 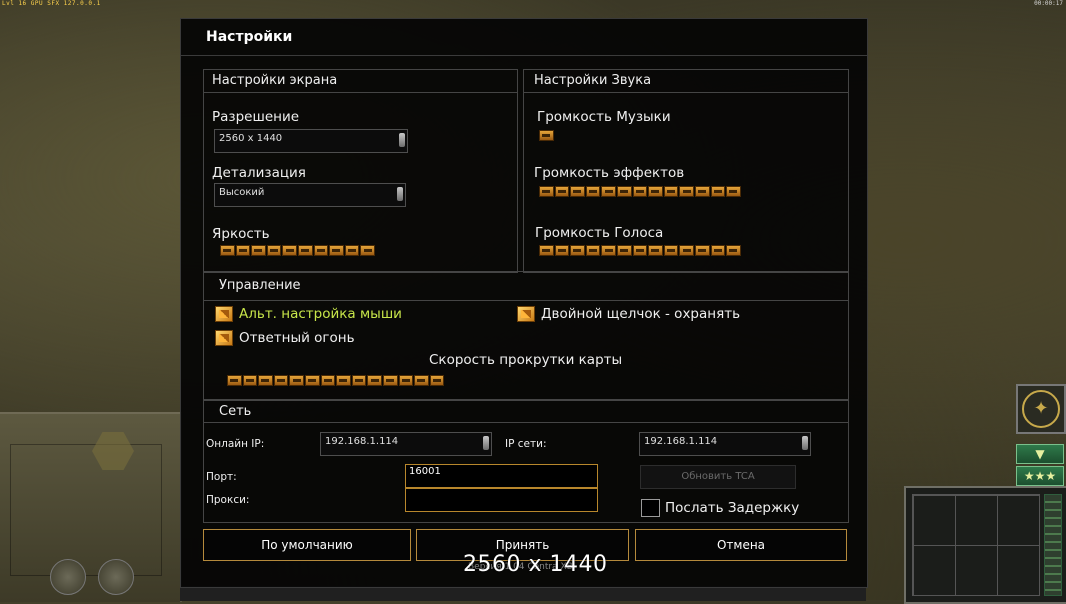 What do you see at coordinates (259, 173) in the screenshot?
I see `detail-label: Детализация` at bounding box center [259, 173].